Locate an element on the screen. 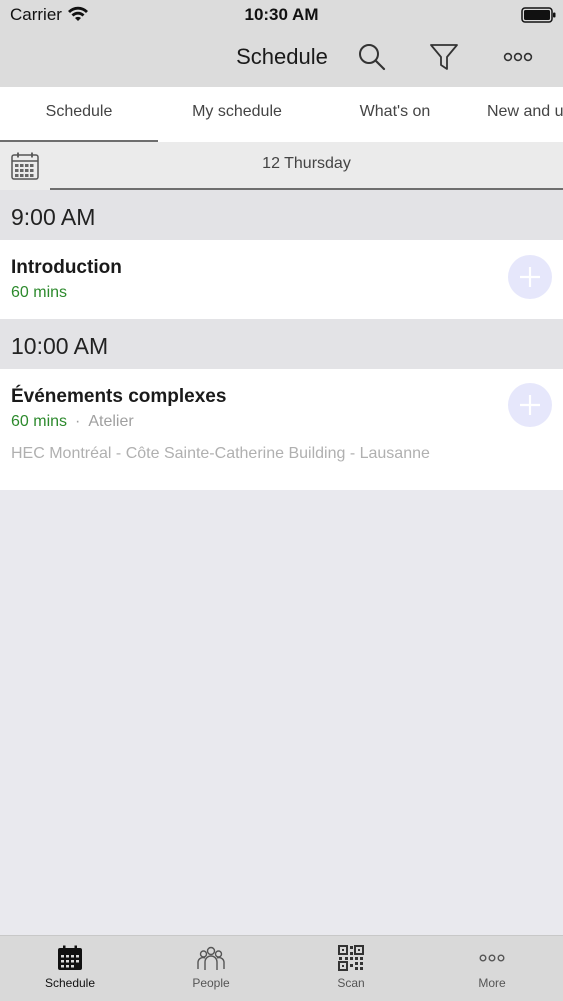 The width and height of the screenshot is (563, 1001). people-icon is located at coordinates (211, 958).